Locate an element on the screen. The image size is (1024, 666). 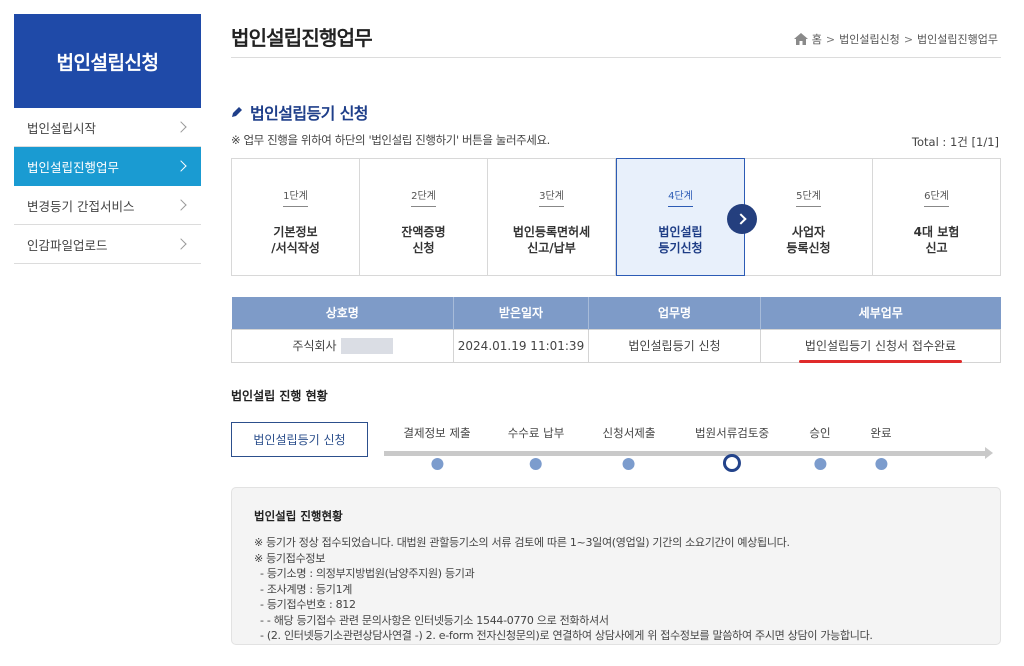
sidebar-item-progress: 법인설립진행업무 is located at coordinates (107, 166).